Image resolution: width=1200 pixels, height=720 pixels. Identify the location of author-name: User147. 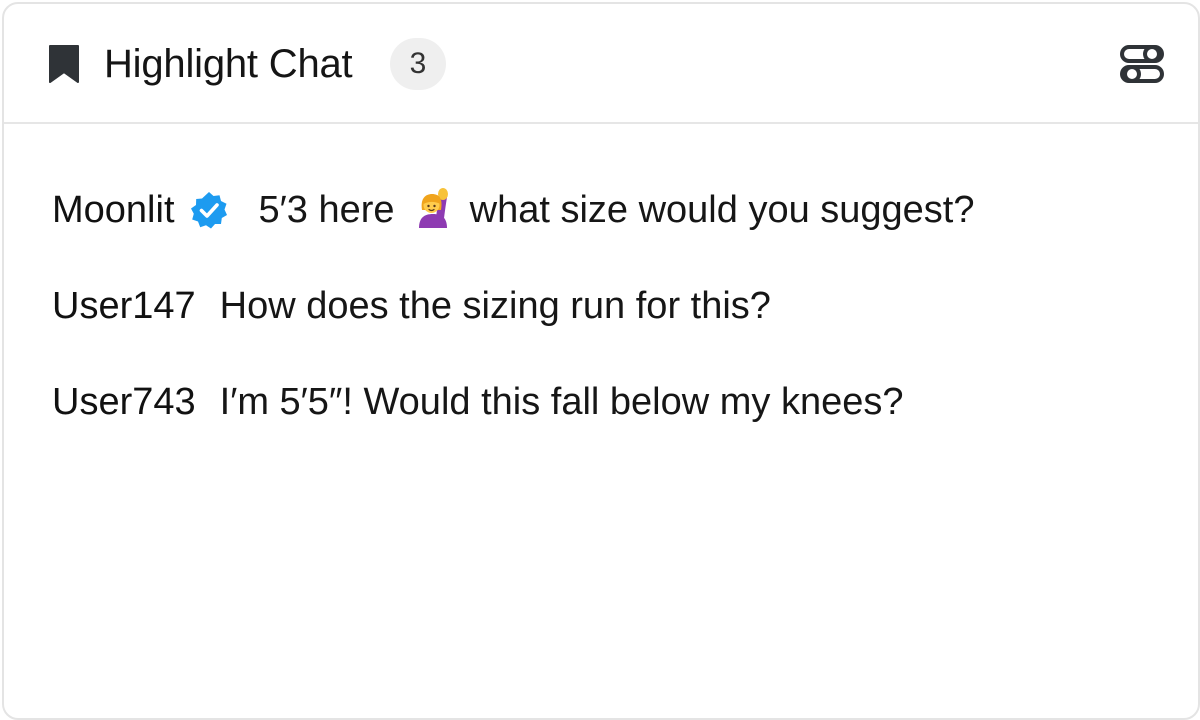
(124, 306).